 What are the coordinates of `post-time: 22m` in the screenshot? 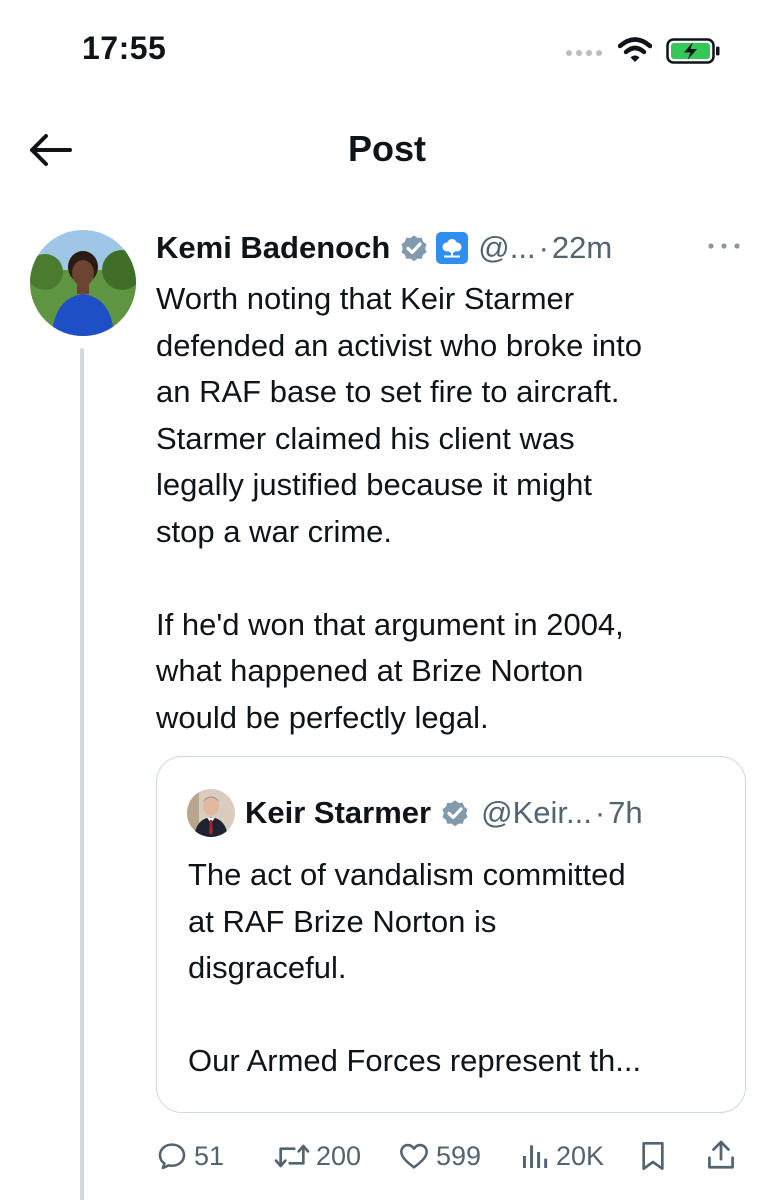 It's located at (582, 248).